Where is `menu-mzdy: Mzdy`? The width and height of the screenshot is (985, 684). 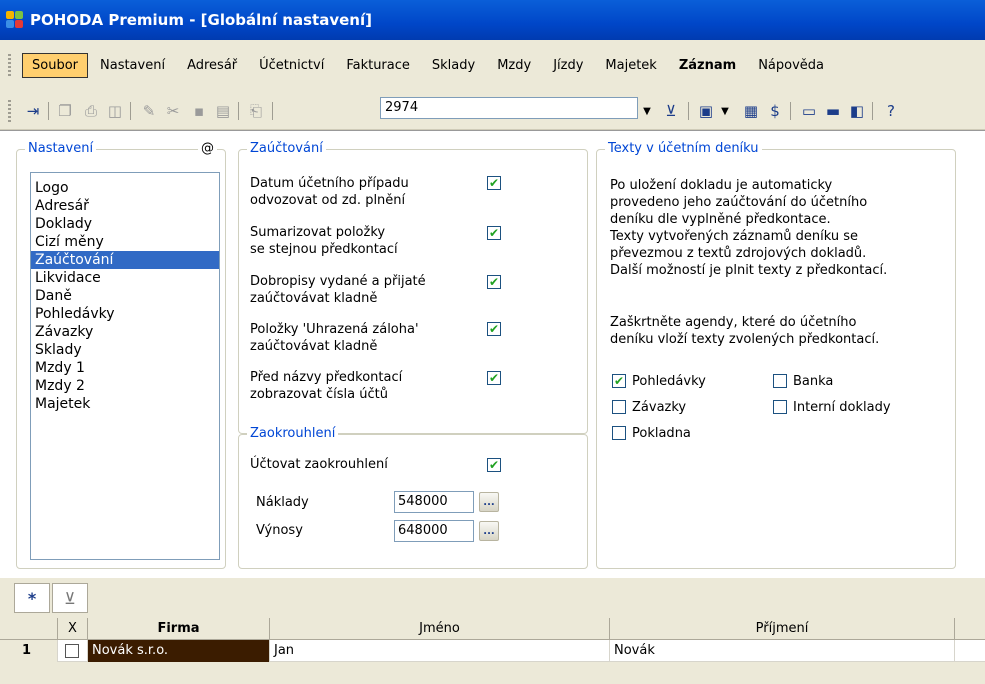
menu-mzdy: Mzdy is located at coordinates (514, 65).